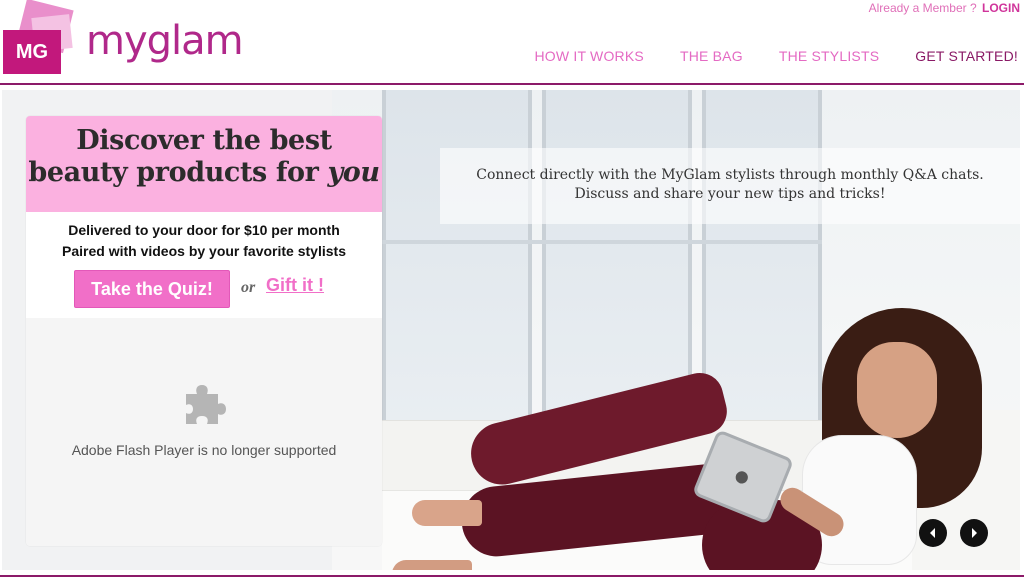  I want to click on slider-next-button, so click(974, 533).